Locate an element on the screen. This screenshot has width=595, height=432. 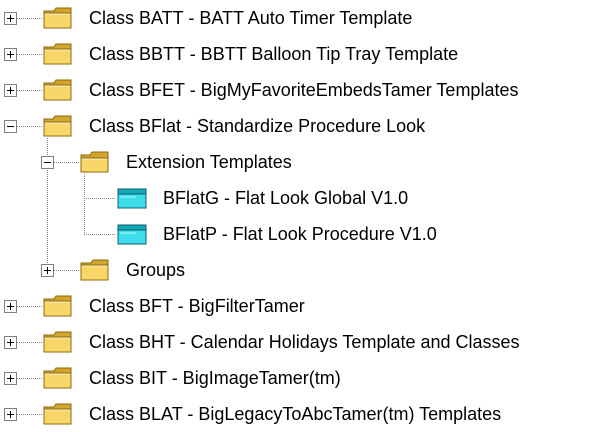
tree-node-label: BFlatP - Flat Look Procedure V1.0 is located at coordinates (300, 234).